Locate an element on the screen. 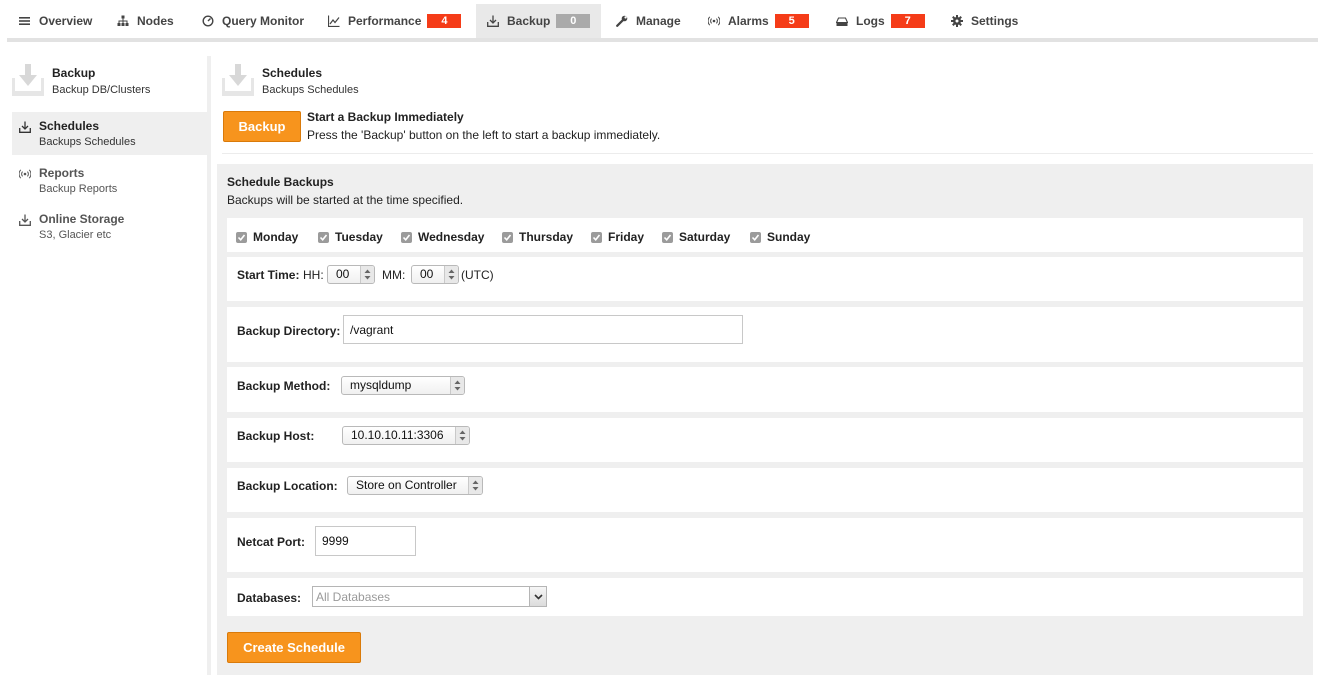 Image resolution: width=1329 pixels, height=675 pixels. sidebar-item-label: Reports is located at coordinates (62, 173).